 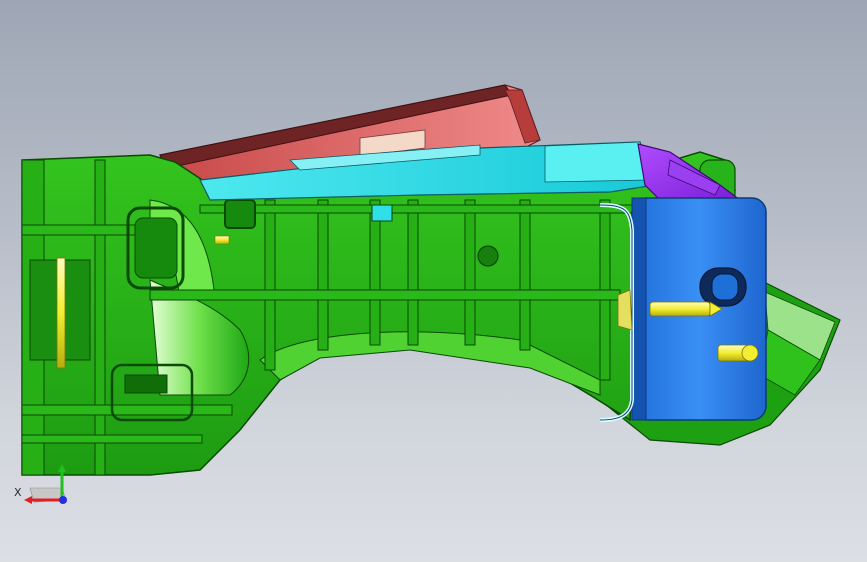 I want to click on orientation-triad: X, so click(x=45, y=475).